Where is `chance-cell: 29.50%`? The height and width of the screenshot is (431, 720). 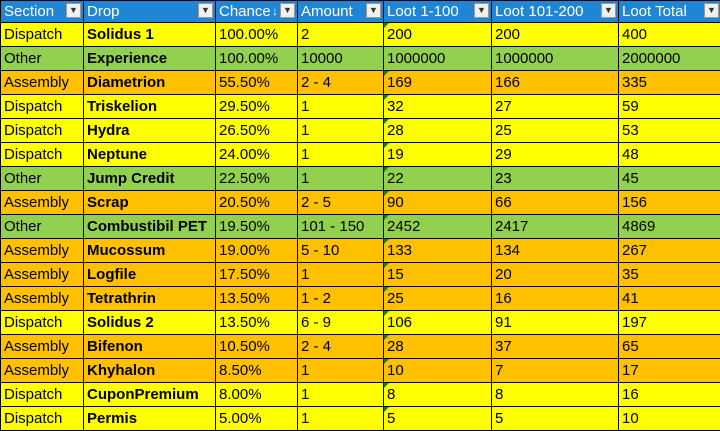
chance-cell: 29.50% is located at coordinates (257, 107).